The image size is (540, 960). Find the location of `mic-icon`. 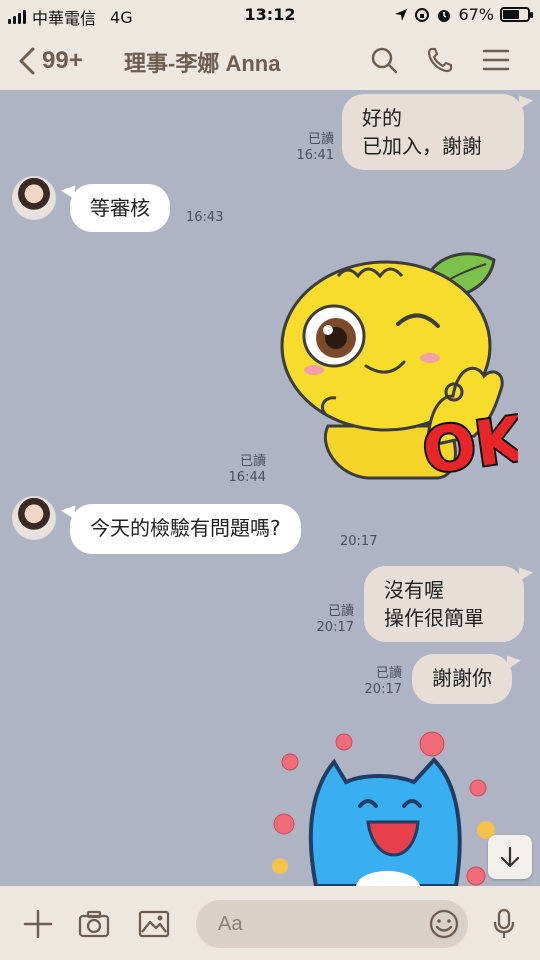

mic-icon is located at coordinates (504, 923).